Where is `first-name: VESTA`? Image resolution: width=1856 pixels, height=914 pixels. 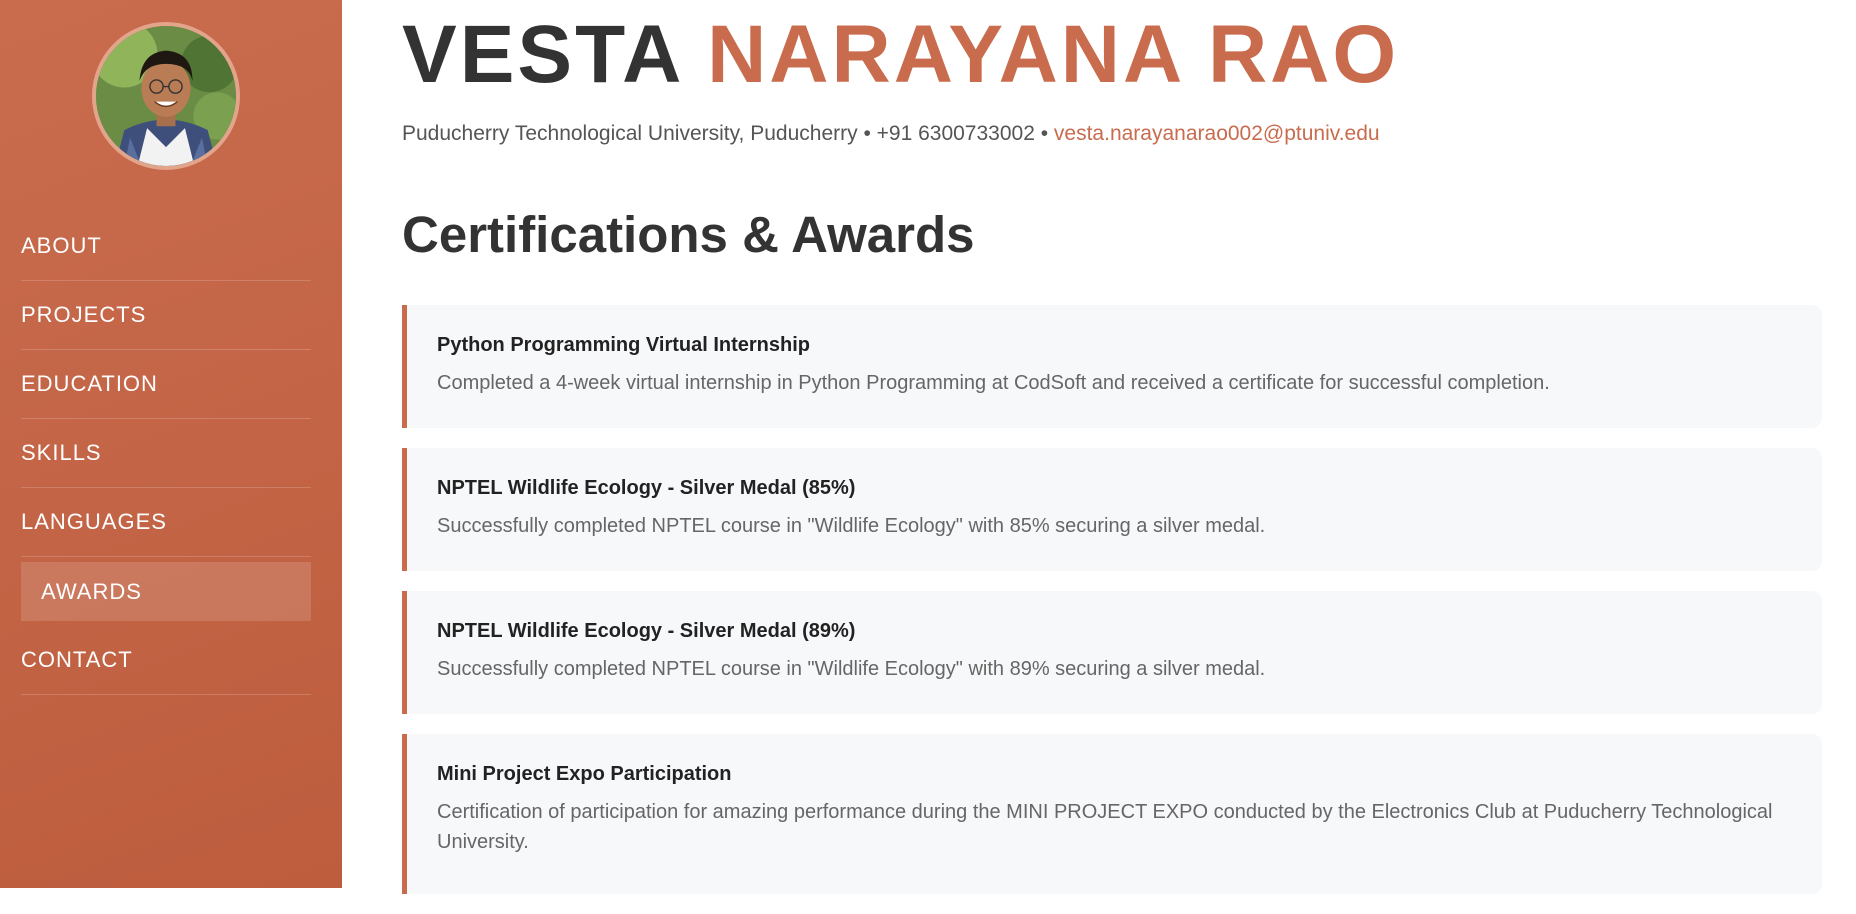 first-name: VESTA is located at coordinates (542, 54).